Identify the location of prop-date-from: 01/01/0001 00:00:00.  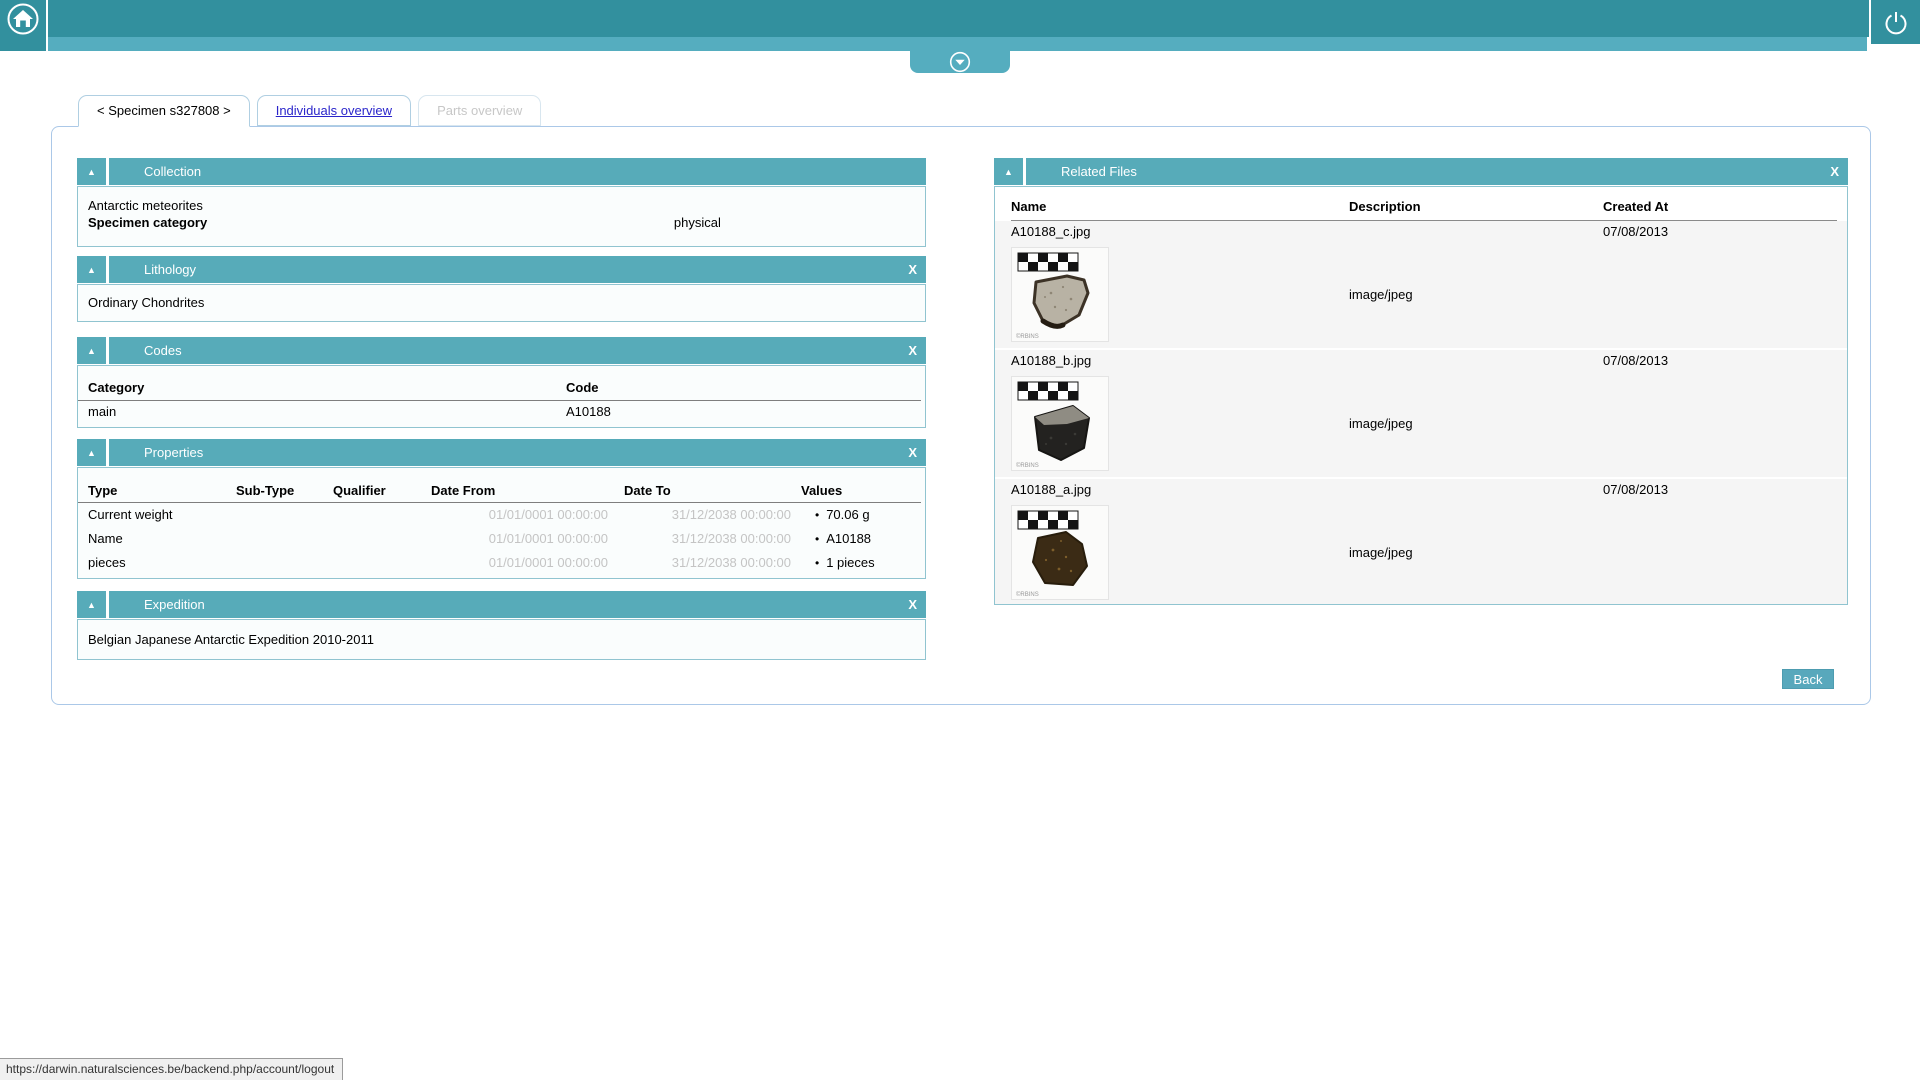
(548, 562).